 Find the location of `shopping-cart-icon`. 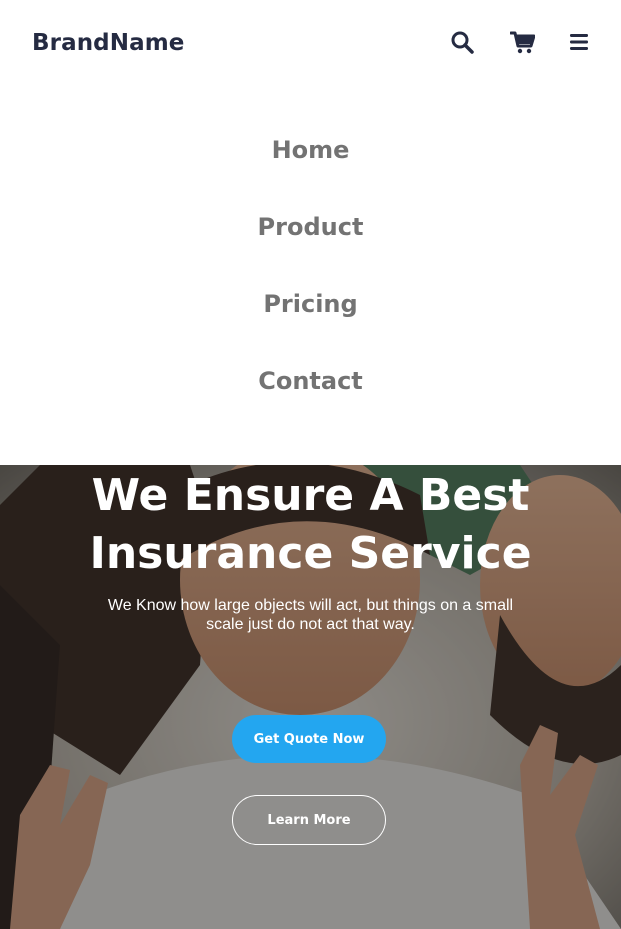

shopping-cart-icon is located at coordinates (522, 42).